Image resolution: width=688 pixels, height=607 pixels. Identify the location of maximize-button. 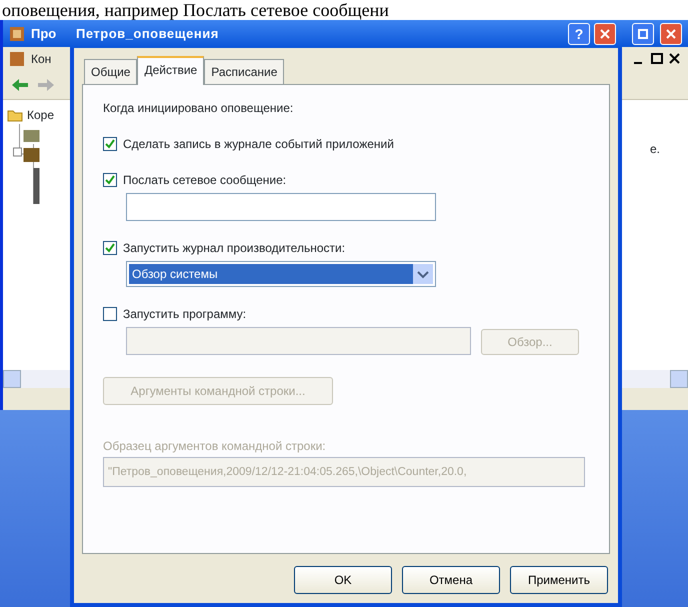
(643, 33).